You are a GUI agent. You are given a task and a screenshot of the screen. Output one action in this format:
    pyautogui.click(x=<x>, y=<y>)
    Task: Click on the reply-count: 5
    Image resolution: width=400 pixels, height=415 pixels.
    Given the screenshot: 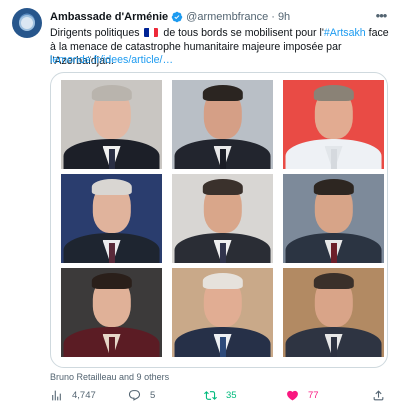 What is the action you would take?
    pyautogui.click(x=153, y=395)
    